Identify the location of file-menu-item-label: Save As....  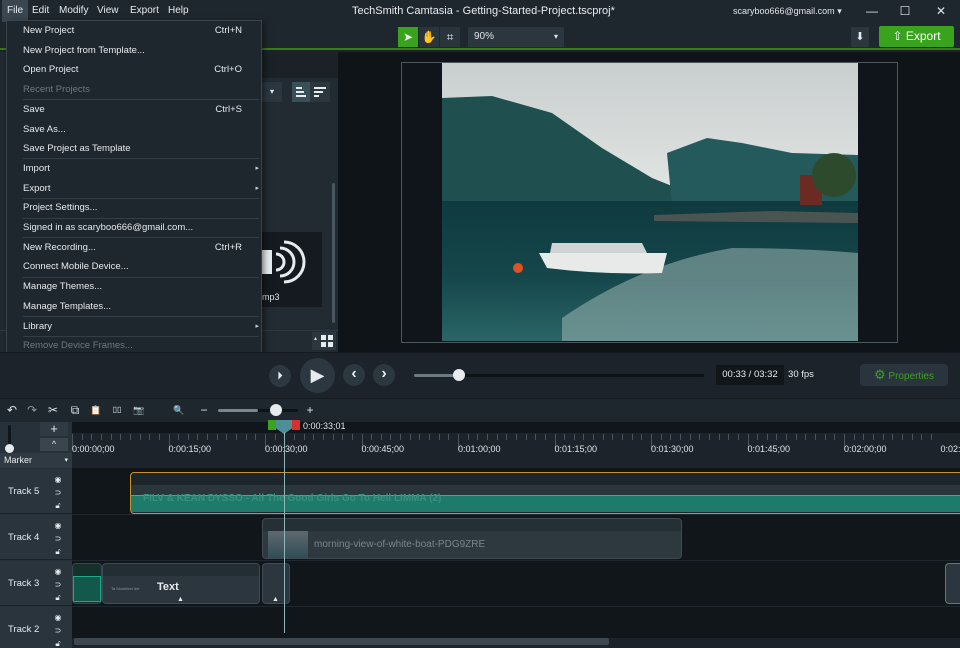
(44, 129).